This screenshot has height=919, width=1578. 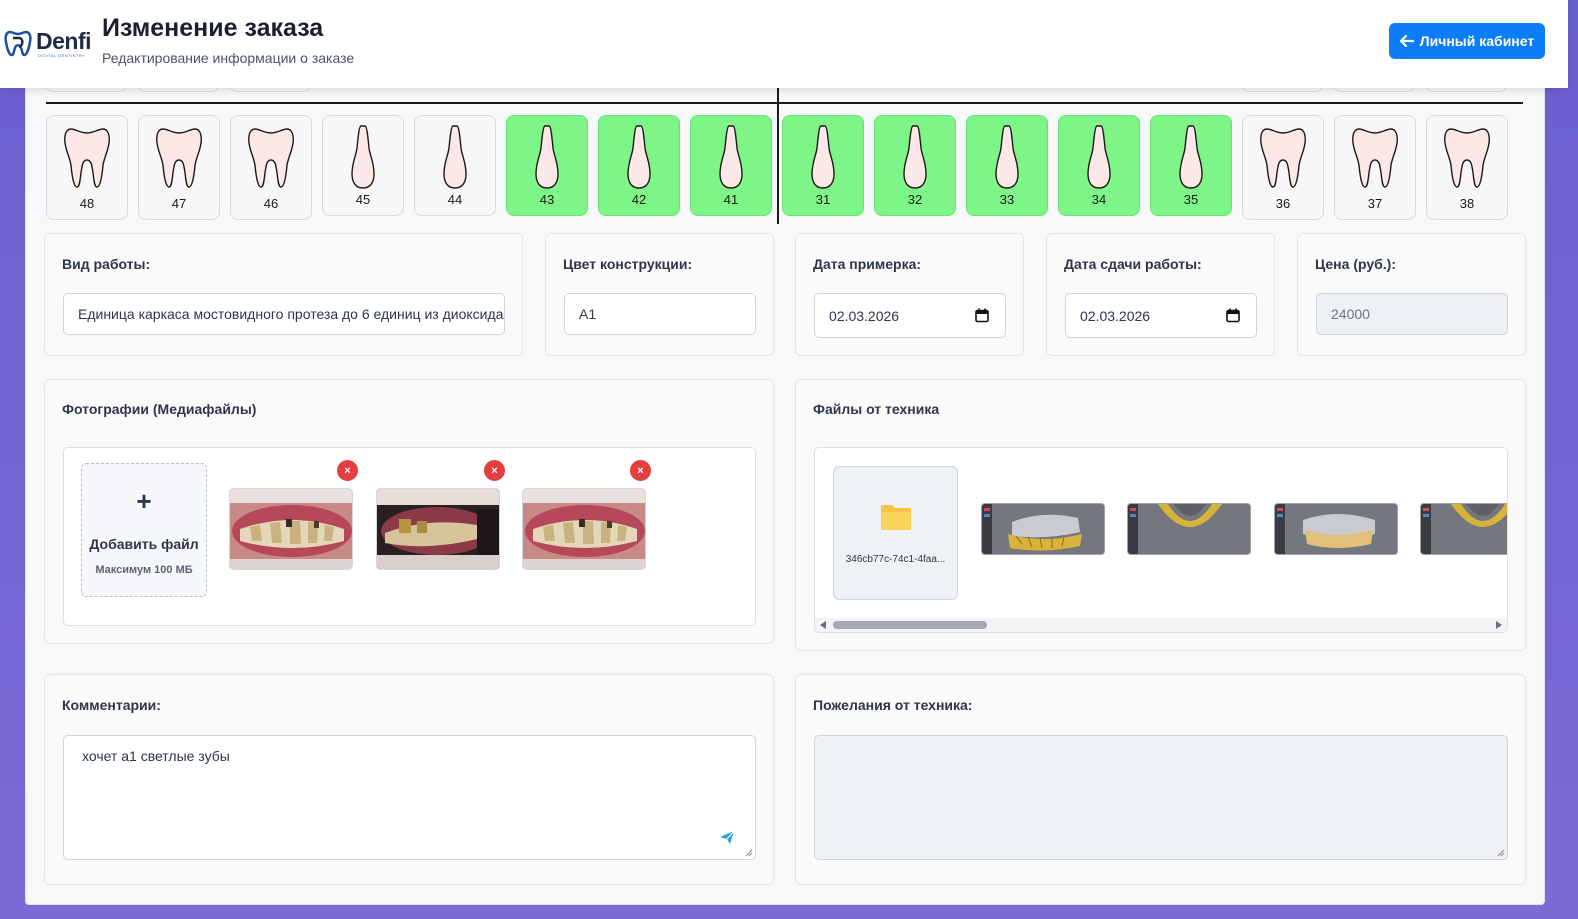 What do you see at coordinates (910, 315) in the screenshot?
I see `fitting-date-input: 02.03.2026` at bounding box center [910, 315].